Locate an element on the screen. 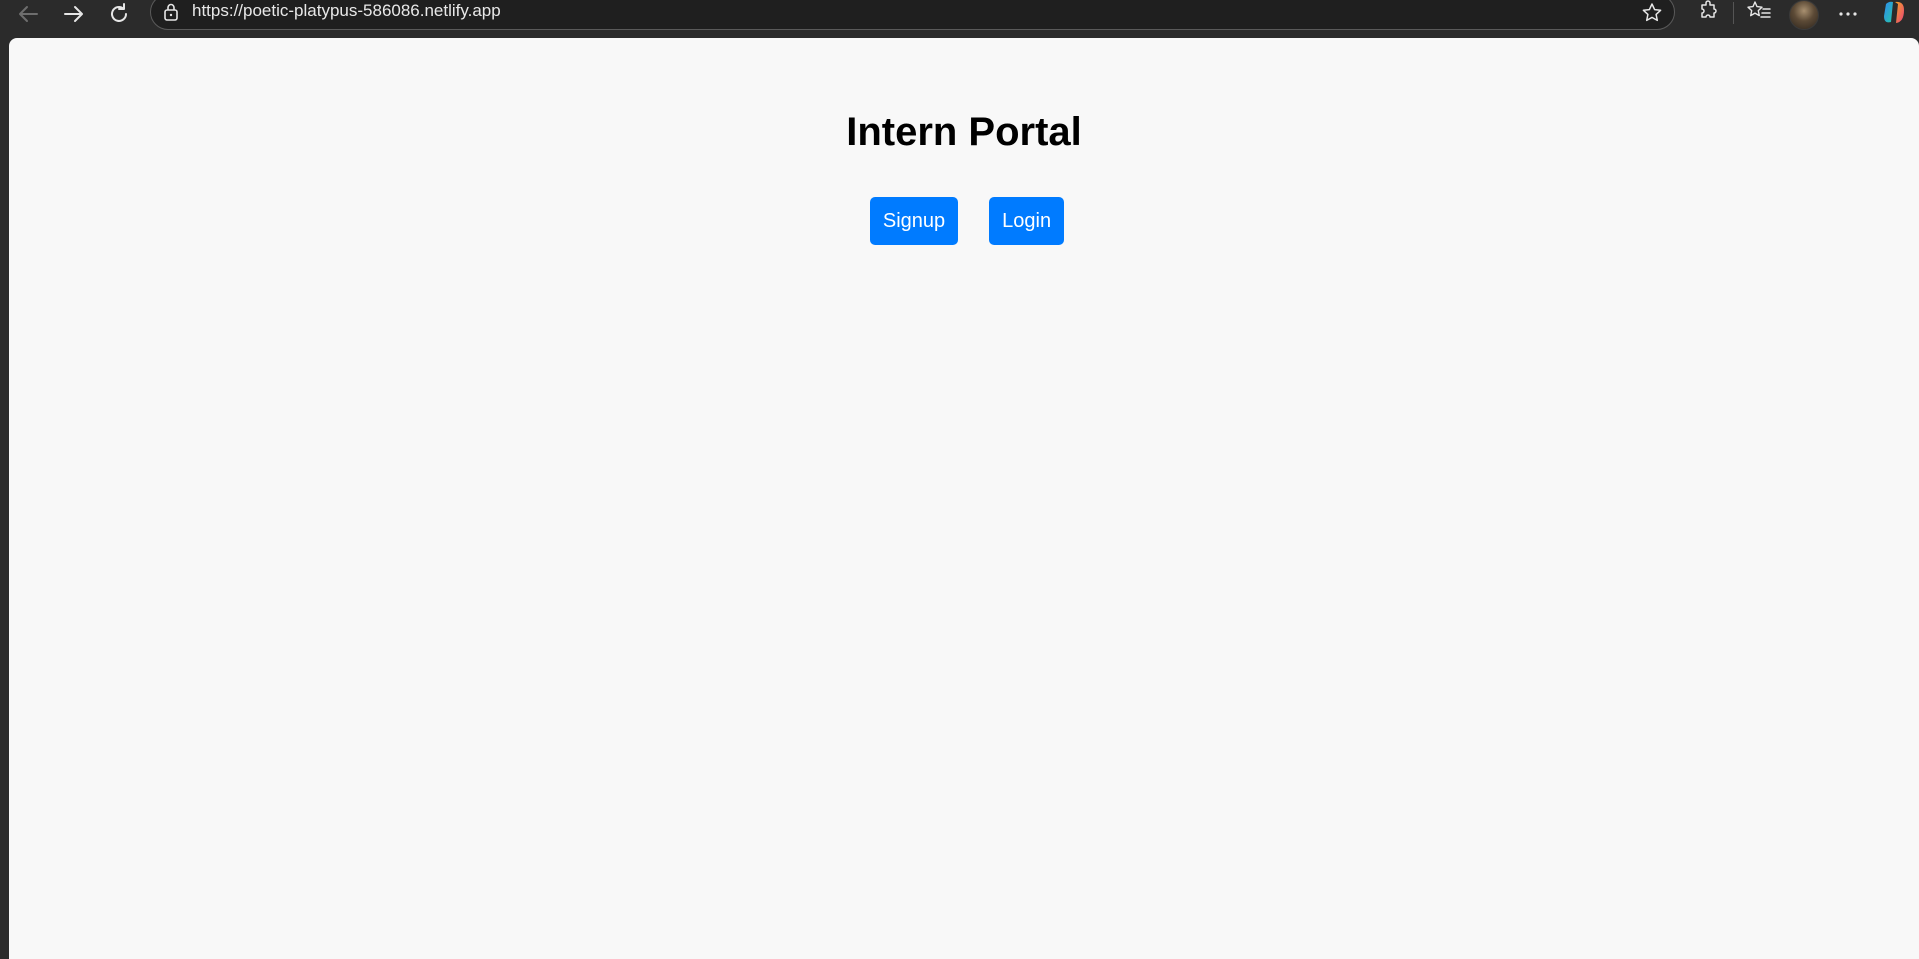 This screenshot has width=1919, height=959. extensions-icon is located at coordinates (1709, 14).